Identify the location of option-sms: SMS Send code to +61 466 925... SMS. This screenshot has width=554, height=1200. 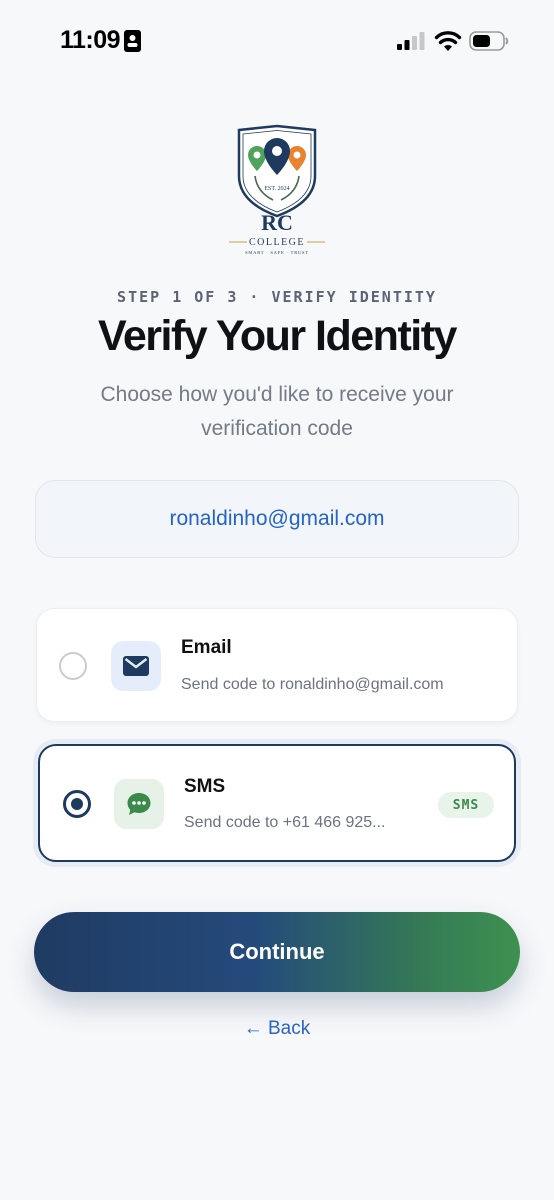
(277, 803).